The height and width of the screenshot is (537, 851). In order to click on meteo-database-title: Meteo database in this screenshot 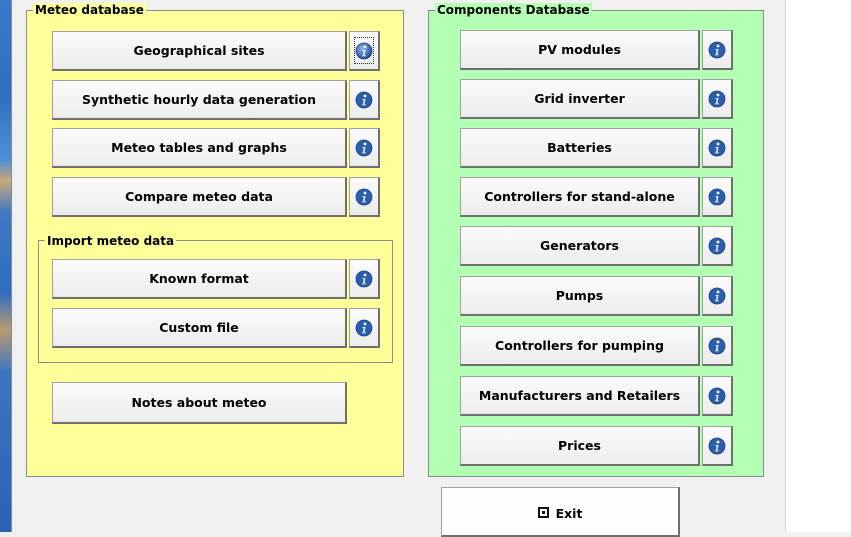, I will do `click(89, 10)`.